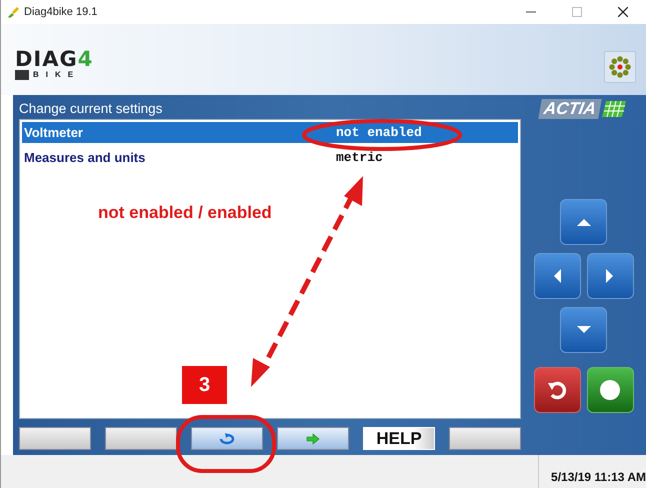 Image resolution: width=646 pixels, height=488 pixels. Describe the element at coordinates (91, 109) in the screenshot. I see `panel-title: Change current settings` at that location.